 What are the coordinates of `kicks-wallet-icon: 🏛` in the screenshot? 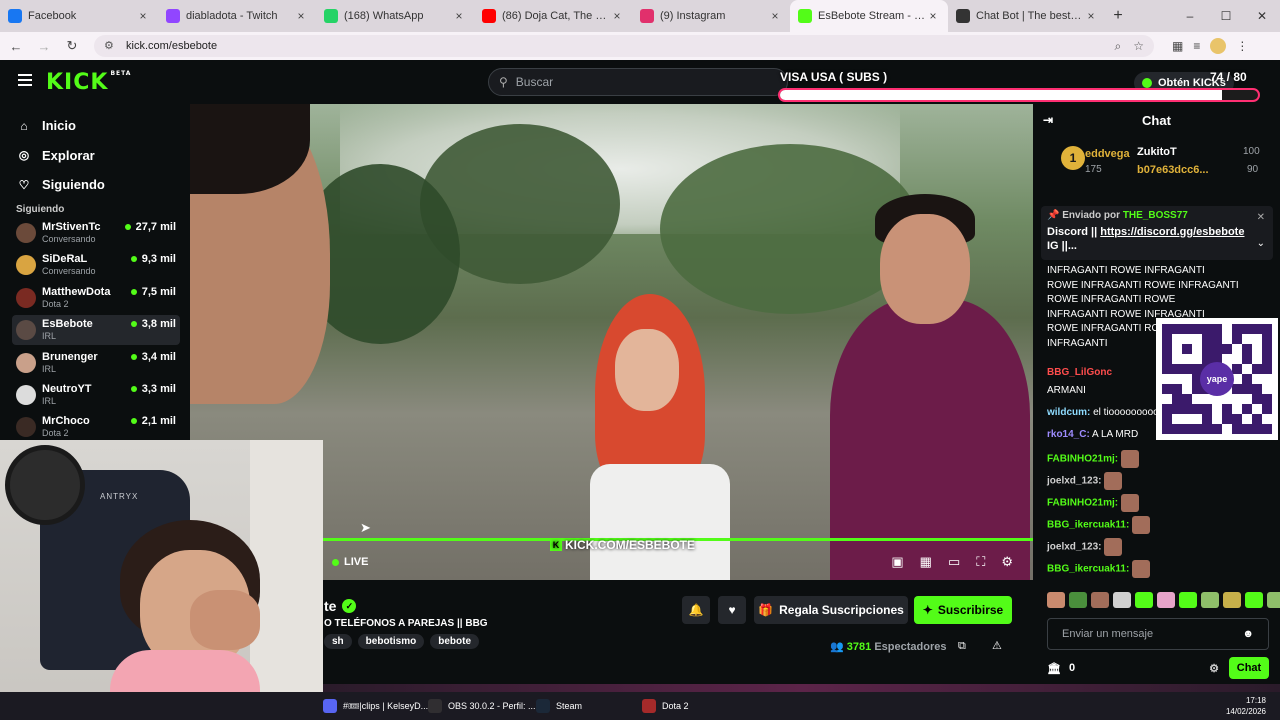 It's located at (1054, 668).